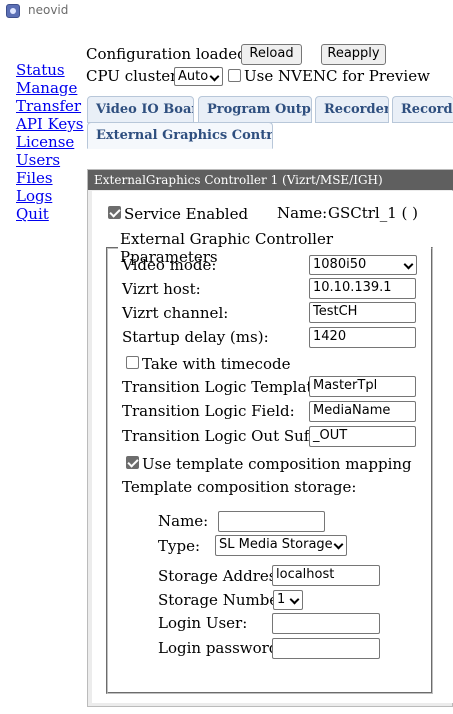 The width and height of the screenshot is (453, 714). Describe the element at coordinates (281, 599) in the screenshot. I see `storage-number-value: 1` at that location.